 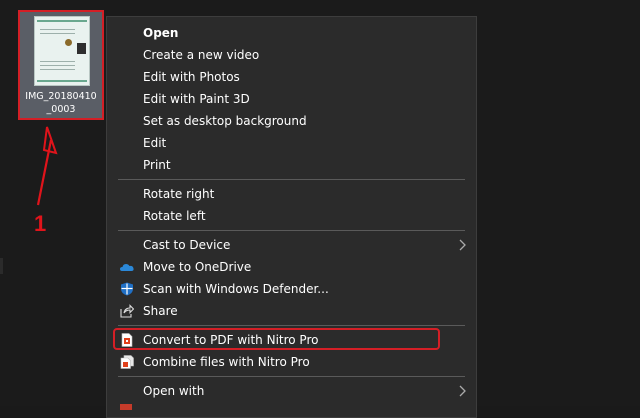 What do you see at coordinates (196, 99) in the screenshot?
I see `menu-item-label: Edit with Paint 3D` at bounding box center [196, 99].